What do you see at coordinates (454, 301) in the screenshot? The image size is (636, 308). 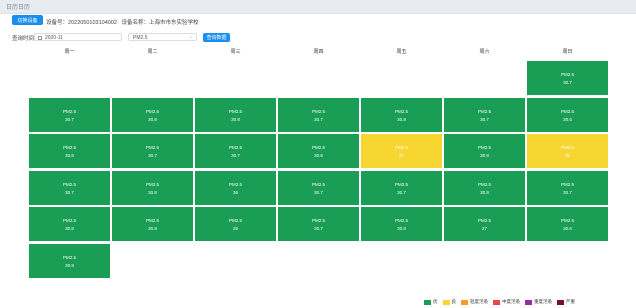 I see `legend-label: 良` at bounding box center [454, 301].